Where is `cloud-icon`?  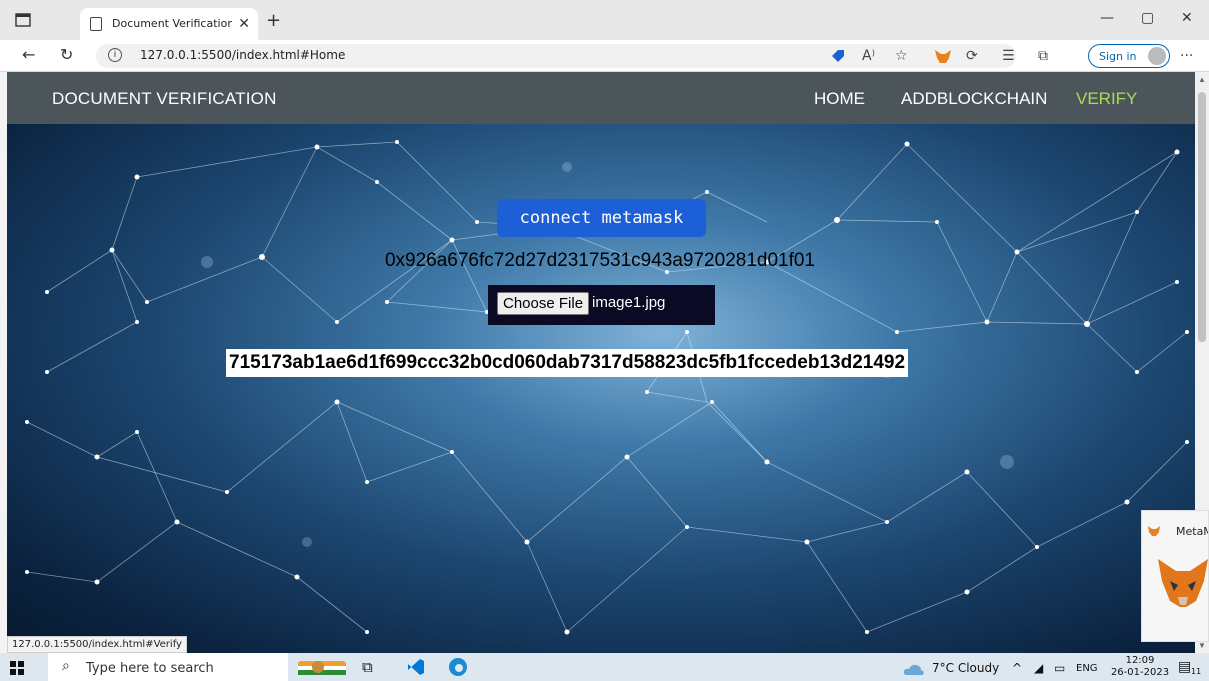
cloud-icon is located at coordinates (913, 669).